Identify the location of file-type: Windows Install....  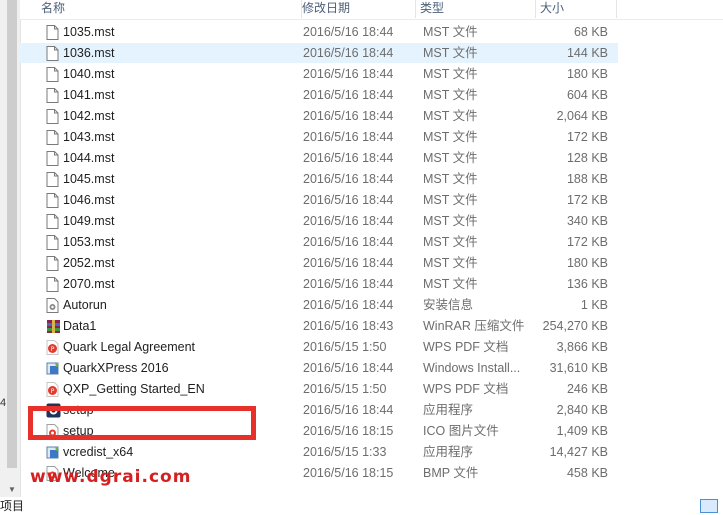
(472, 368).